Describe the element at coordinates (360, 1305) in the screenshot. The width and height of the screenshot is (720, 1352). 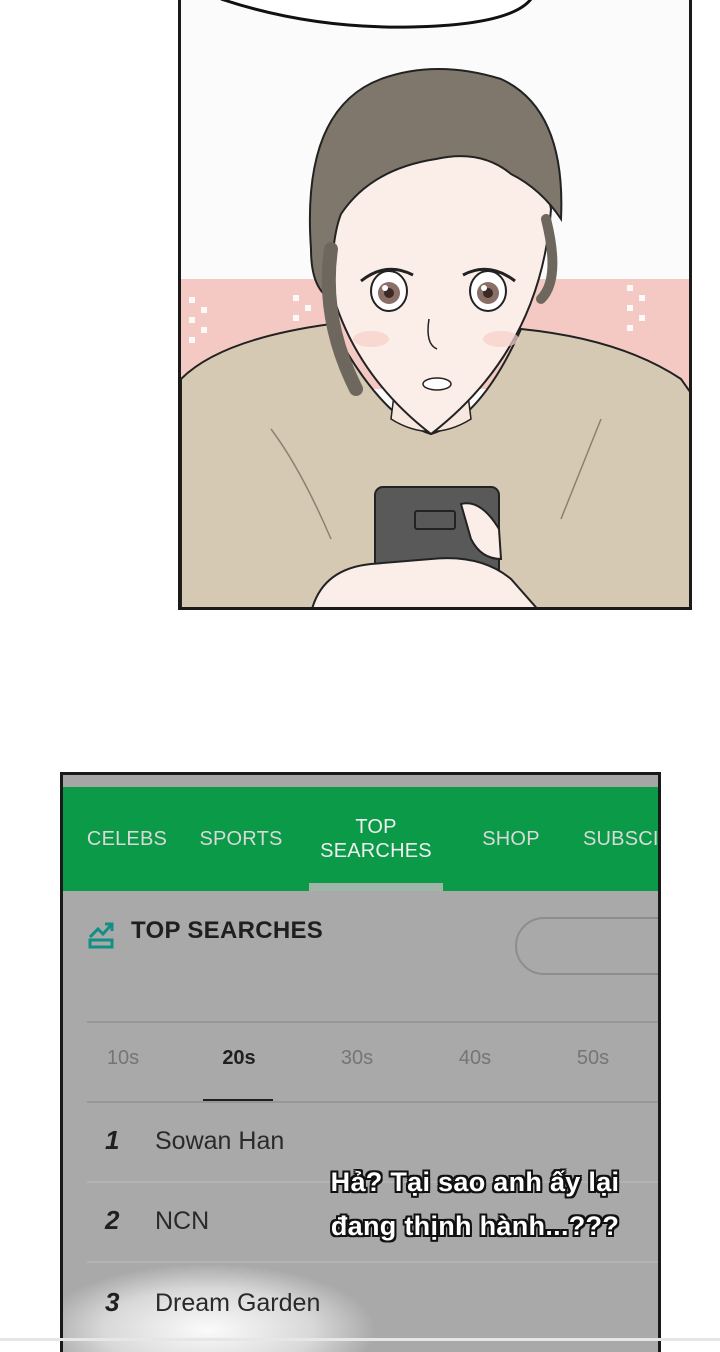
I see `ranking-row: 3 Dream Garden` at that location.